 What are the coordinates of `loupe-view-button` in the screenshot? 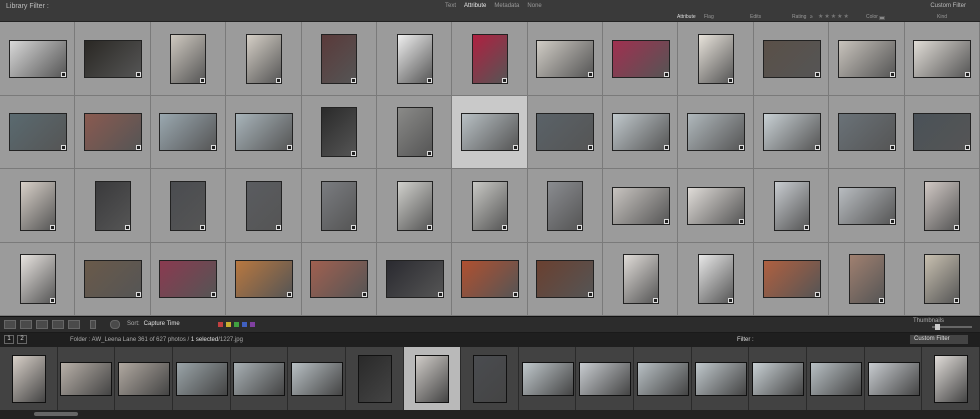 It's located at (26, 324).